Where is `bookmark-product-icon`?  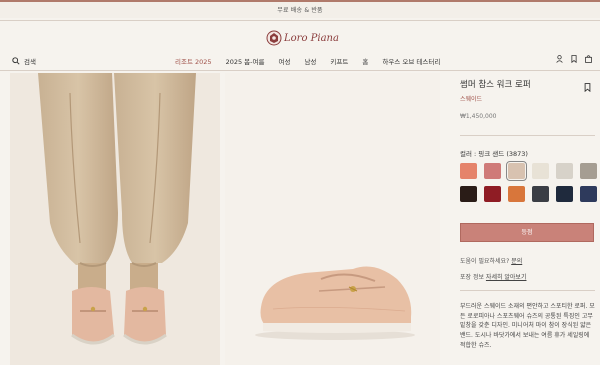 bookmark-product-icon is located at coordinates (587, 87).